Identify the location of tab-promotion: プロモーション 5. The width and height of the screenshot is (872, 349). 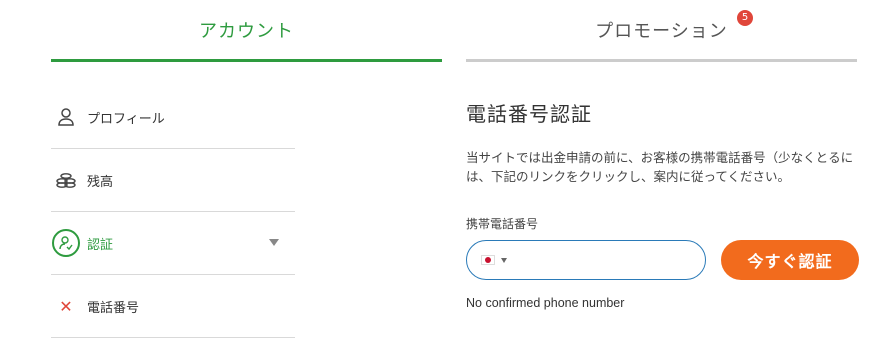
(661, 31).